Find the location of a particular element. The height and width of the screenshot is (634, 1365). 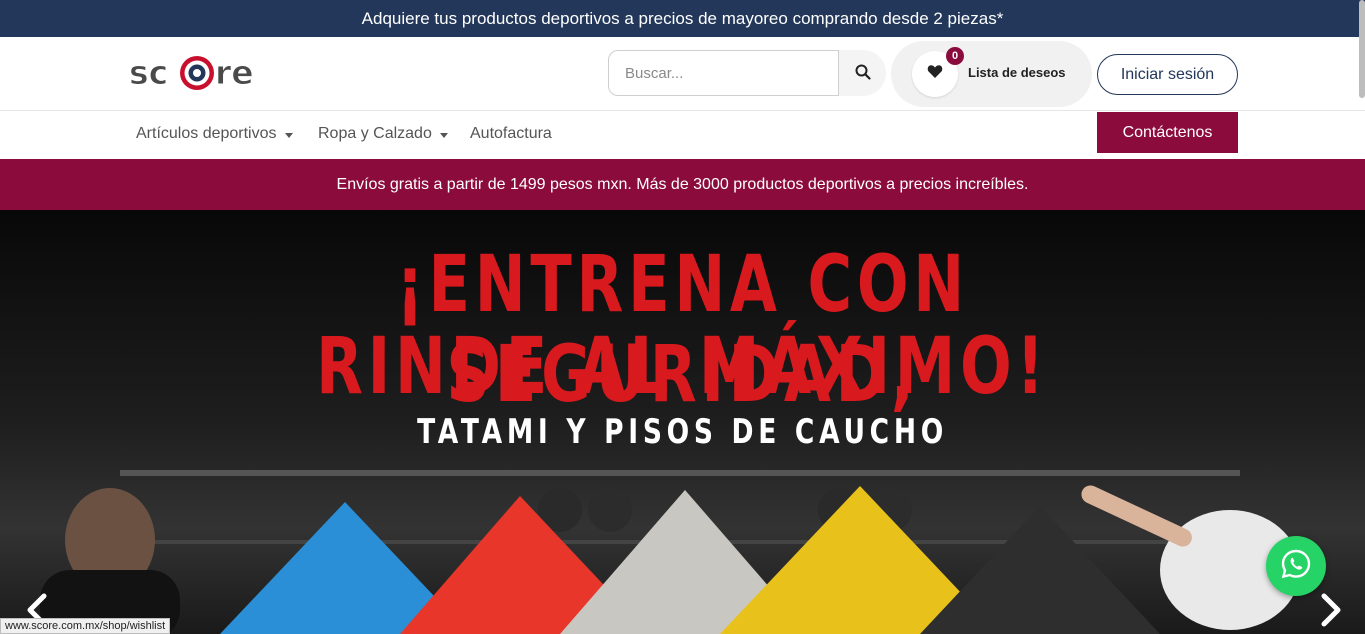

svg-text: re is located at coordinates (234, 72).